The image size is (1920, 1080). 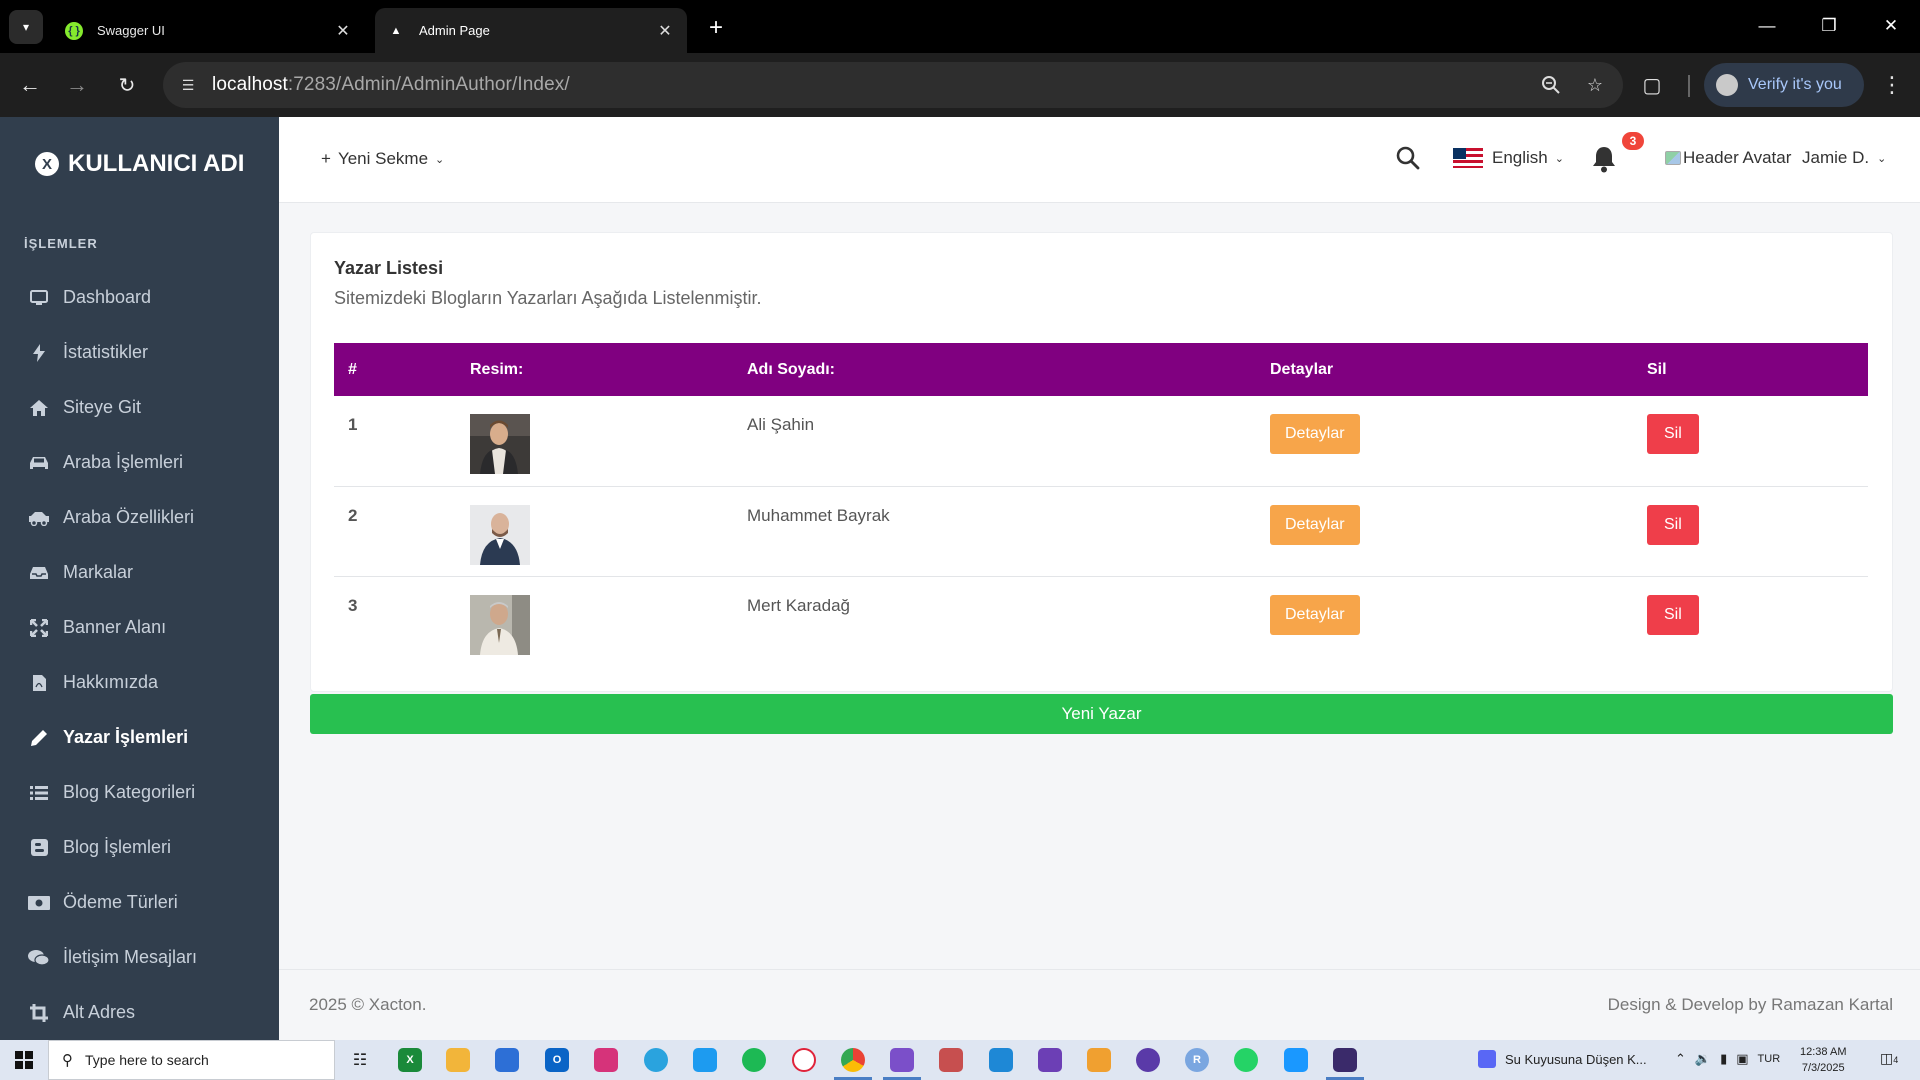 I want to click on chevron-up-icon: ⌃, so click(x=1680, y=1059).